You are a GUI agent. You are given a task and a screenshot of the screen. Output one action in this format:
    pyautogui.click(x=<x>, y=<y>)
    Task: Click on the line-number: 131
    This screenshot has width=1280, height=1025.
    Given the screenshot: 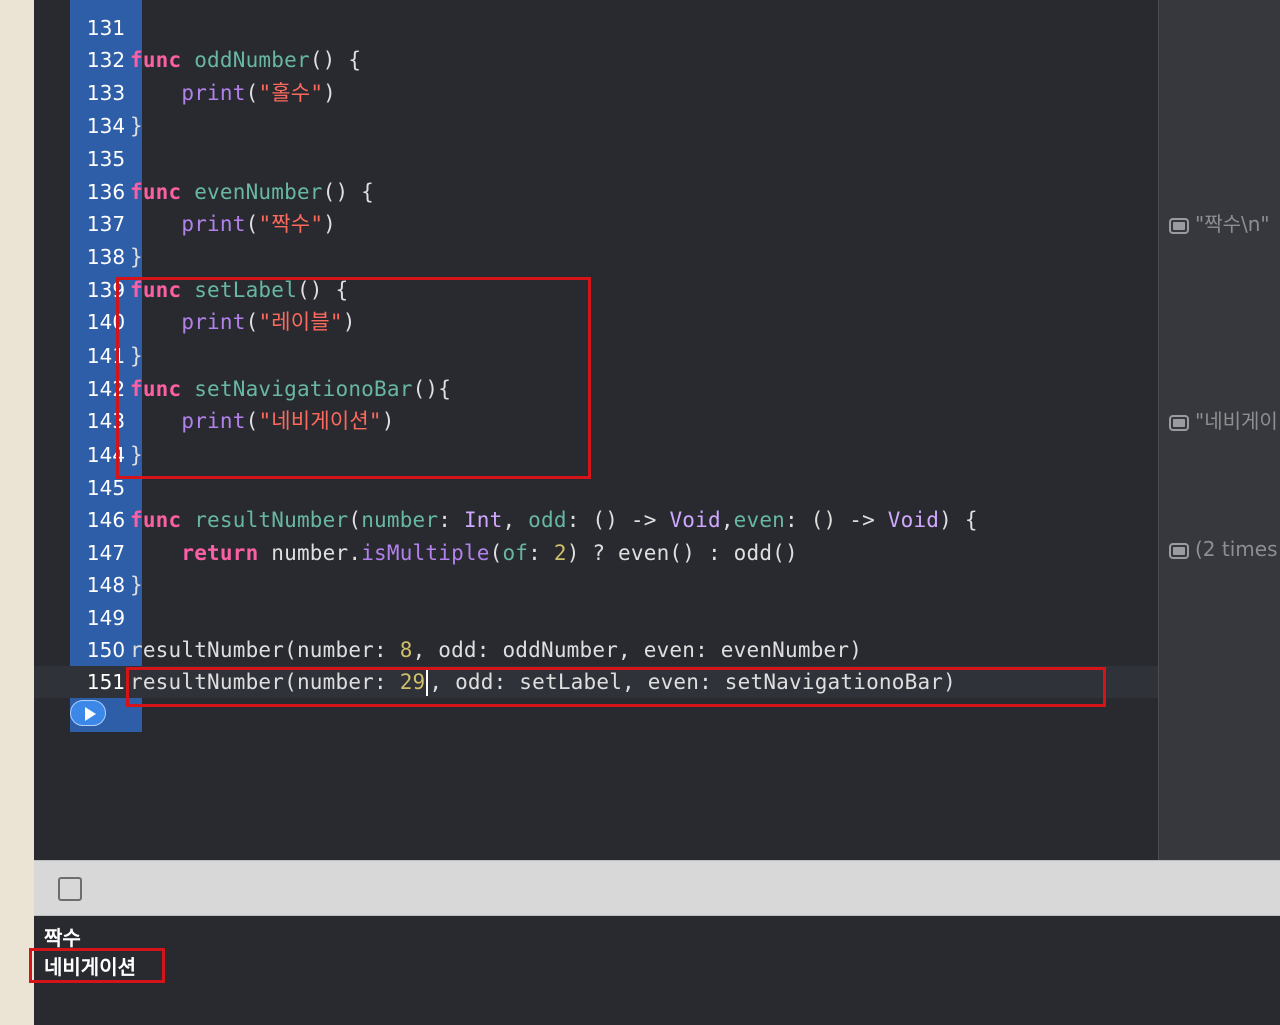 What is the action you would take?
    pyautogui.click(x=106, y=28)
    